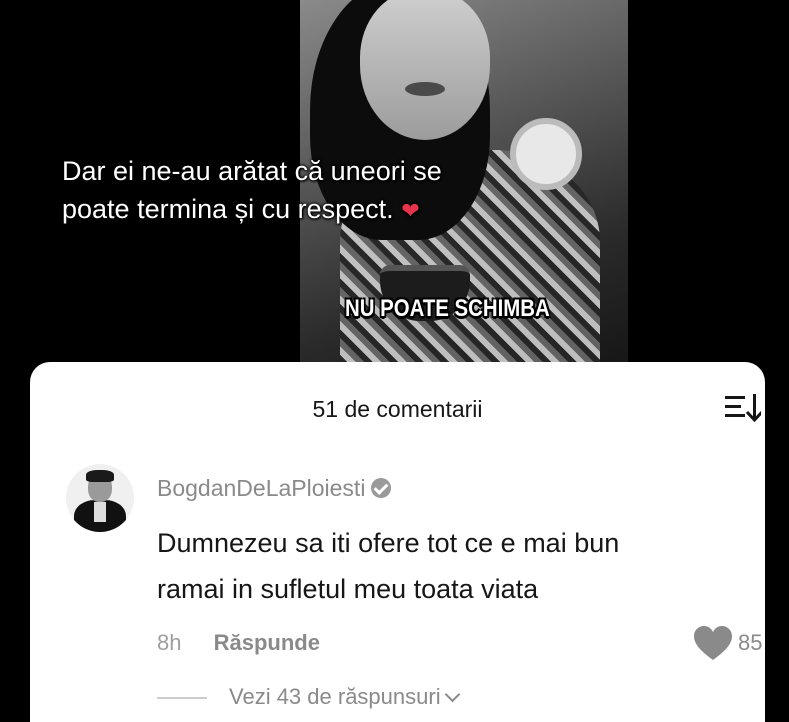 The image size is (789, 722). Describe the element at coordinates (388, 543) in the screenshot. I see `comment-line-1: Dumnezeu sa iti ofere tot ce e mai bun` at that location.